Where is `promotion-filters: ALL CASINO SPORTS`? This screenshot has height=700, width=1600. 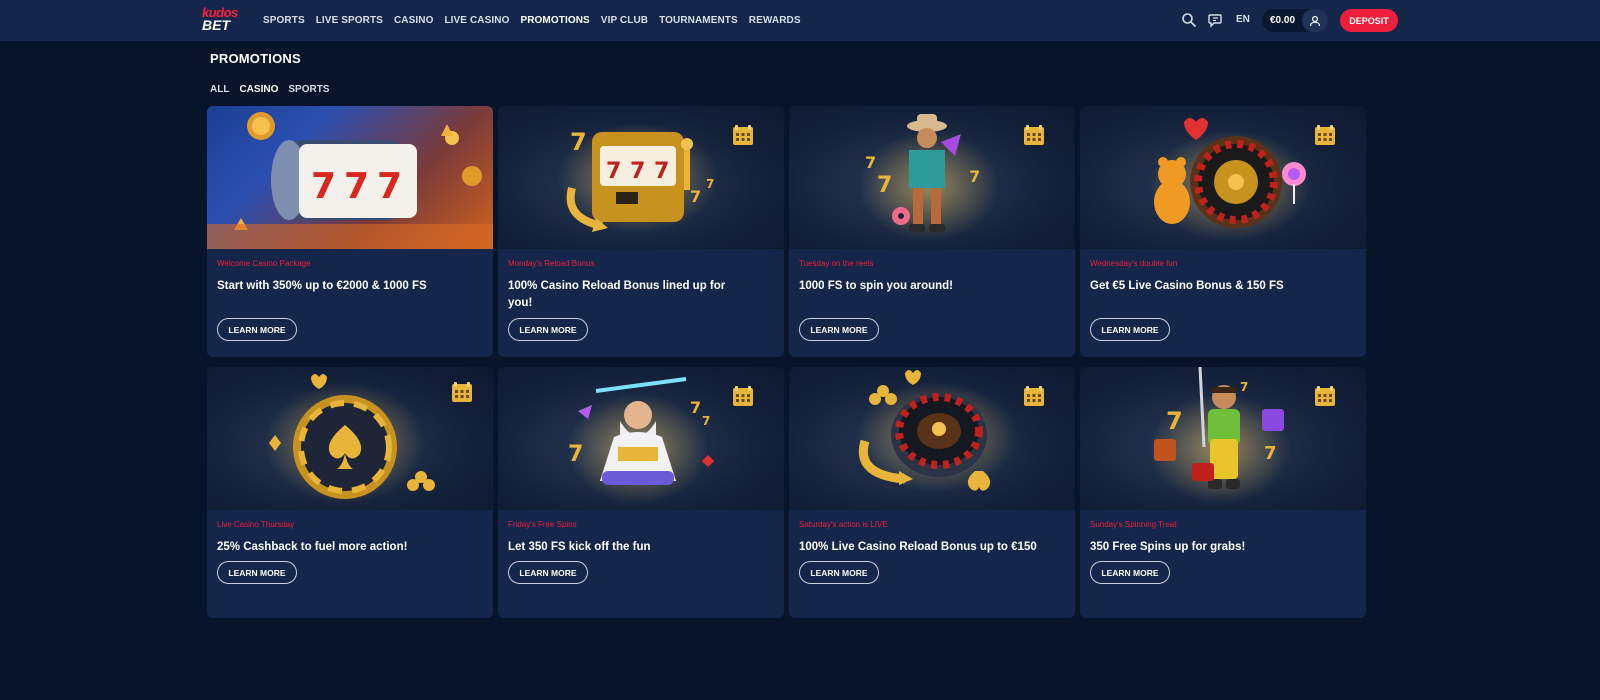 promotion-filters: ALL CASINO SPORTS is located at coordinates (269, 89).